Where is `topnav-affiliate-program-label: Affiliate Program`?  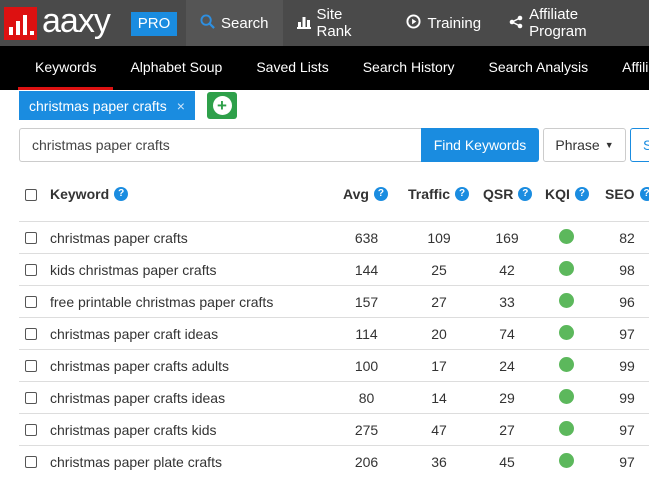
topnav-affiliate-program-label: Affiliate Program is located at coordinates (558, 23).